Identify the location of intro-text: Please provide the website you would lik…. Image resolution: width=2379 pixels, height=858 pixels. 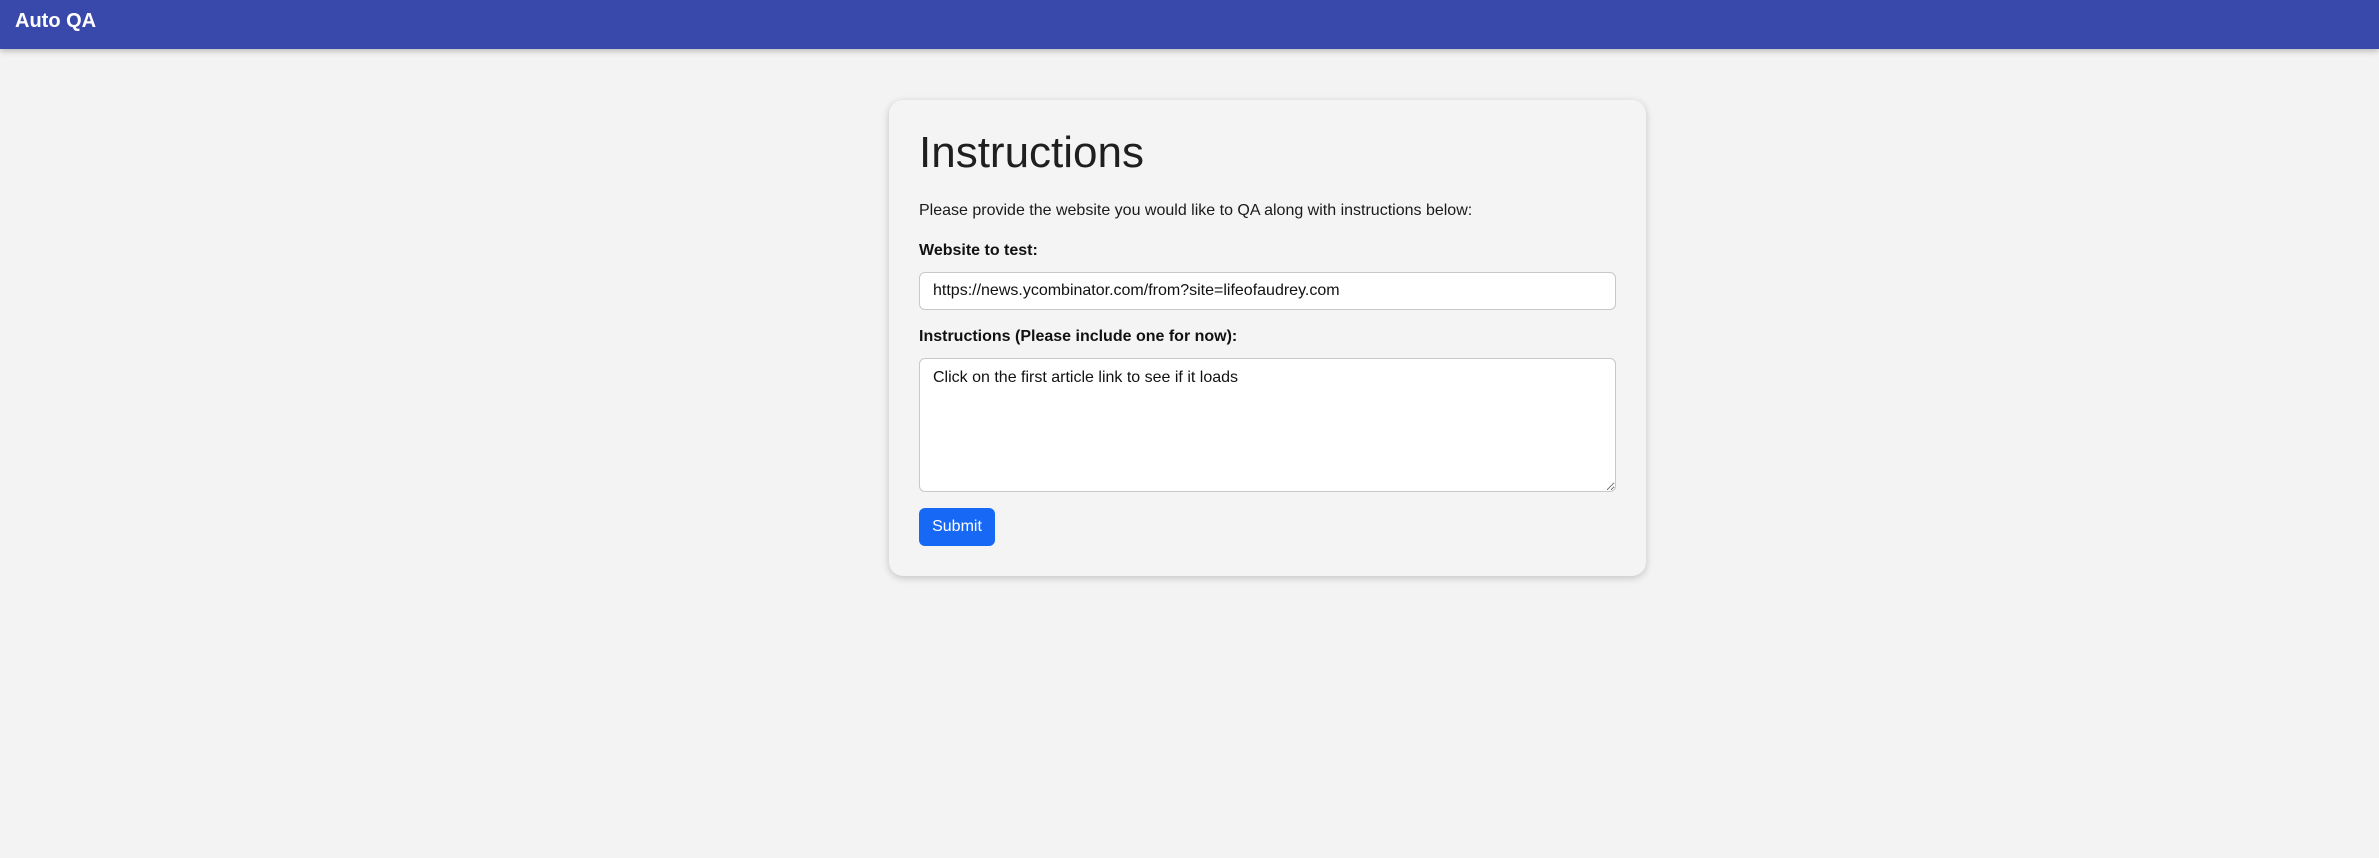
(1196, 210).